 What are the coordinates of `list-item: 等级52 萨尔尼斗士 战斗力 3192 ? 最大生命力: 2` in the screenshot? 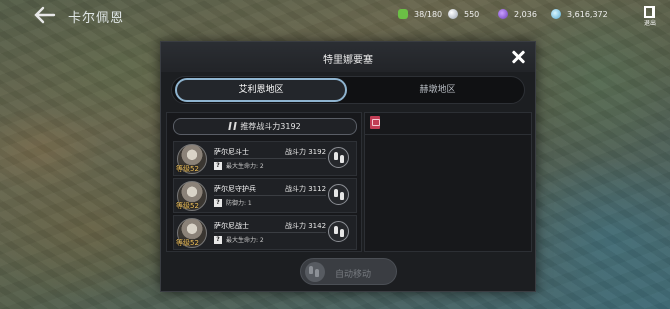 It's located at (265, 158).